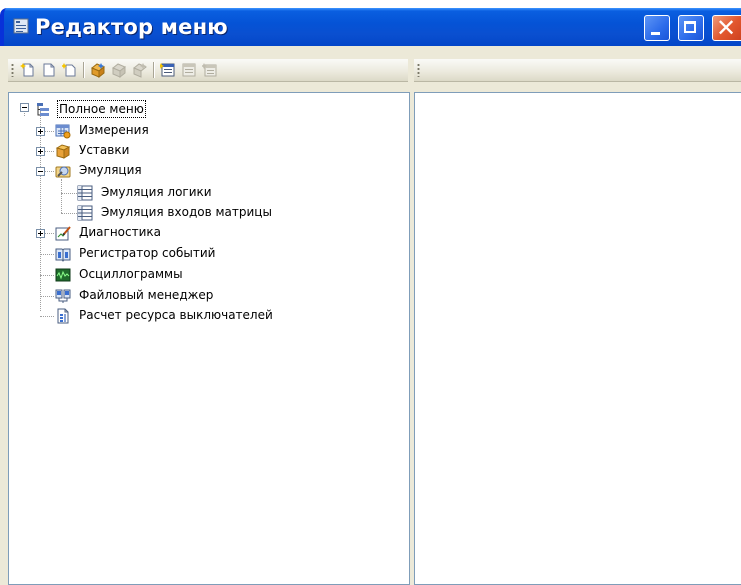  What do you see at coordinates (63, 233) in the screenshot?
I see `diagnostics-icon` at bounding box center [63, 233].